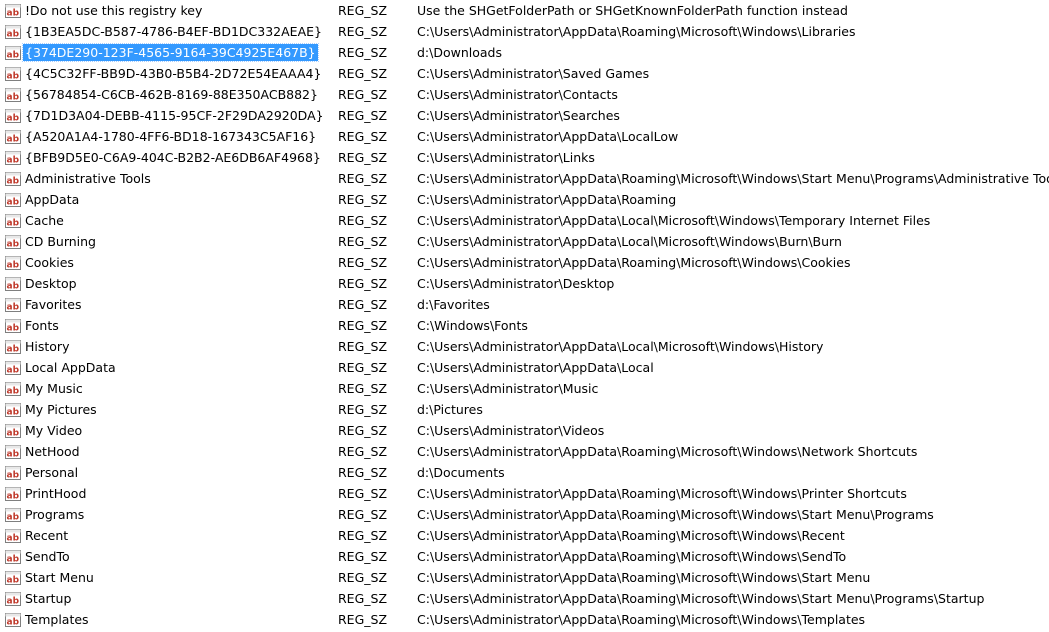 The height and width of the screenshot is (632, 1049). Describe the element at coordinates (518, 115) in the screenshot. I see `value-data: C:\Users\Administrator\Searches` at that location.